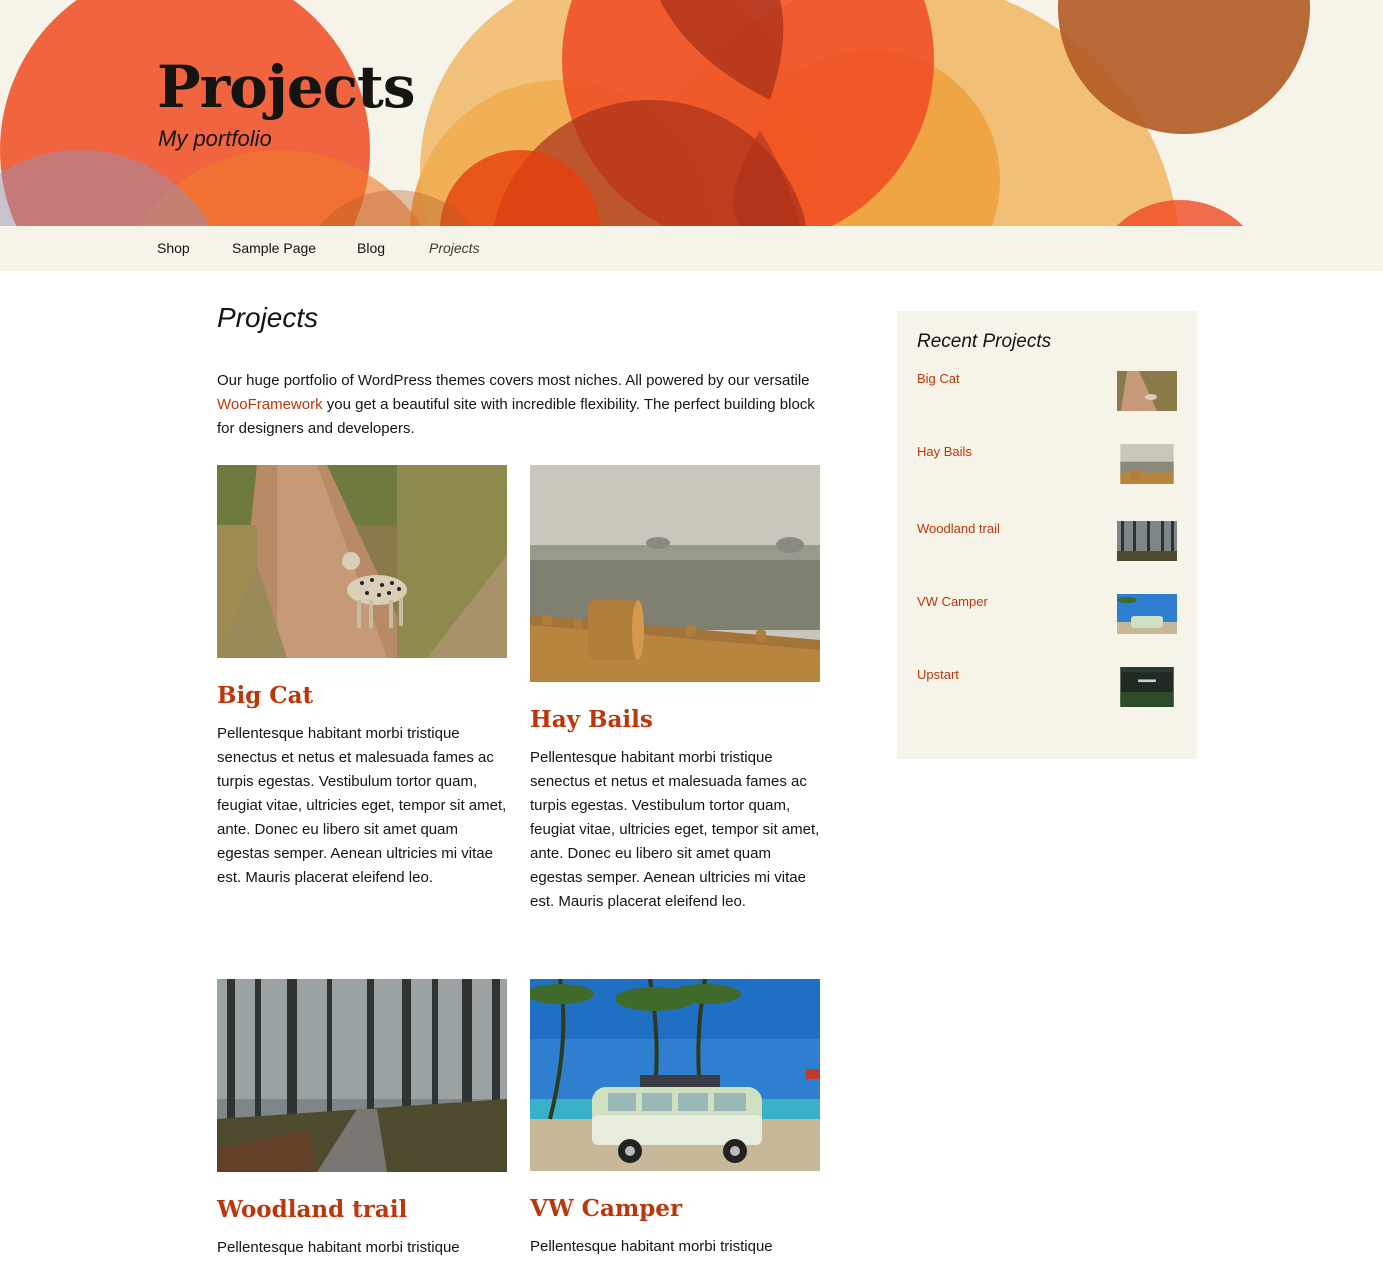 The width and height of the screenshot is (1383, 1264). What do you see at coordinates (173, 248) in the screenshot?
I see `nav-item-shop: Shop` at bounding box center [173, 248].